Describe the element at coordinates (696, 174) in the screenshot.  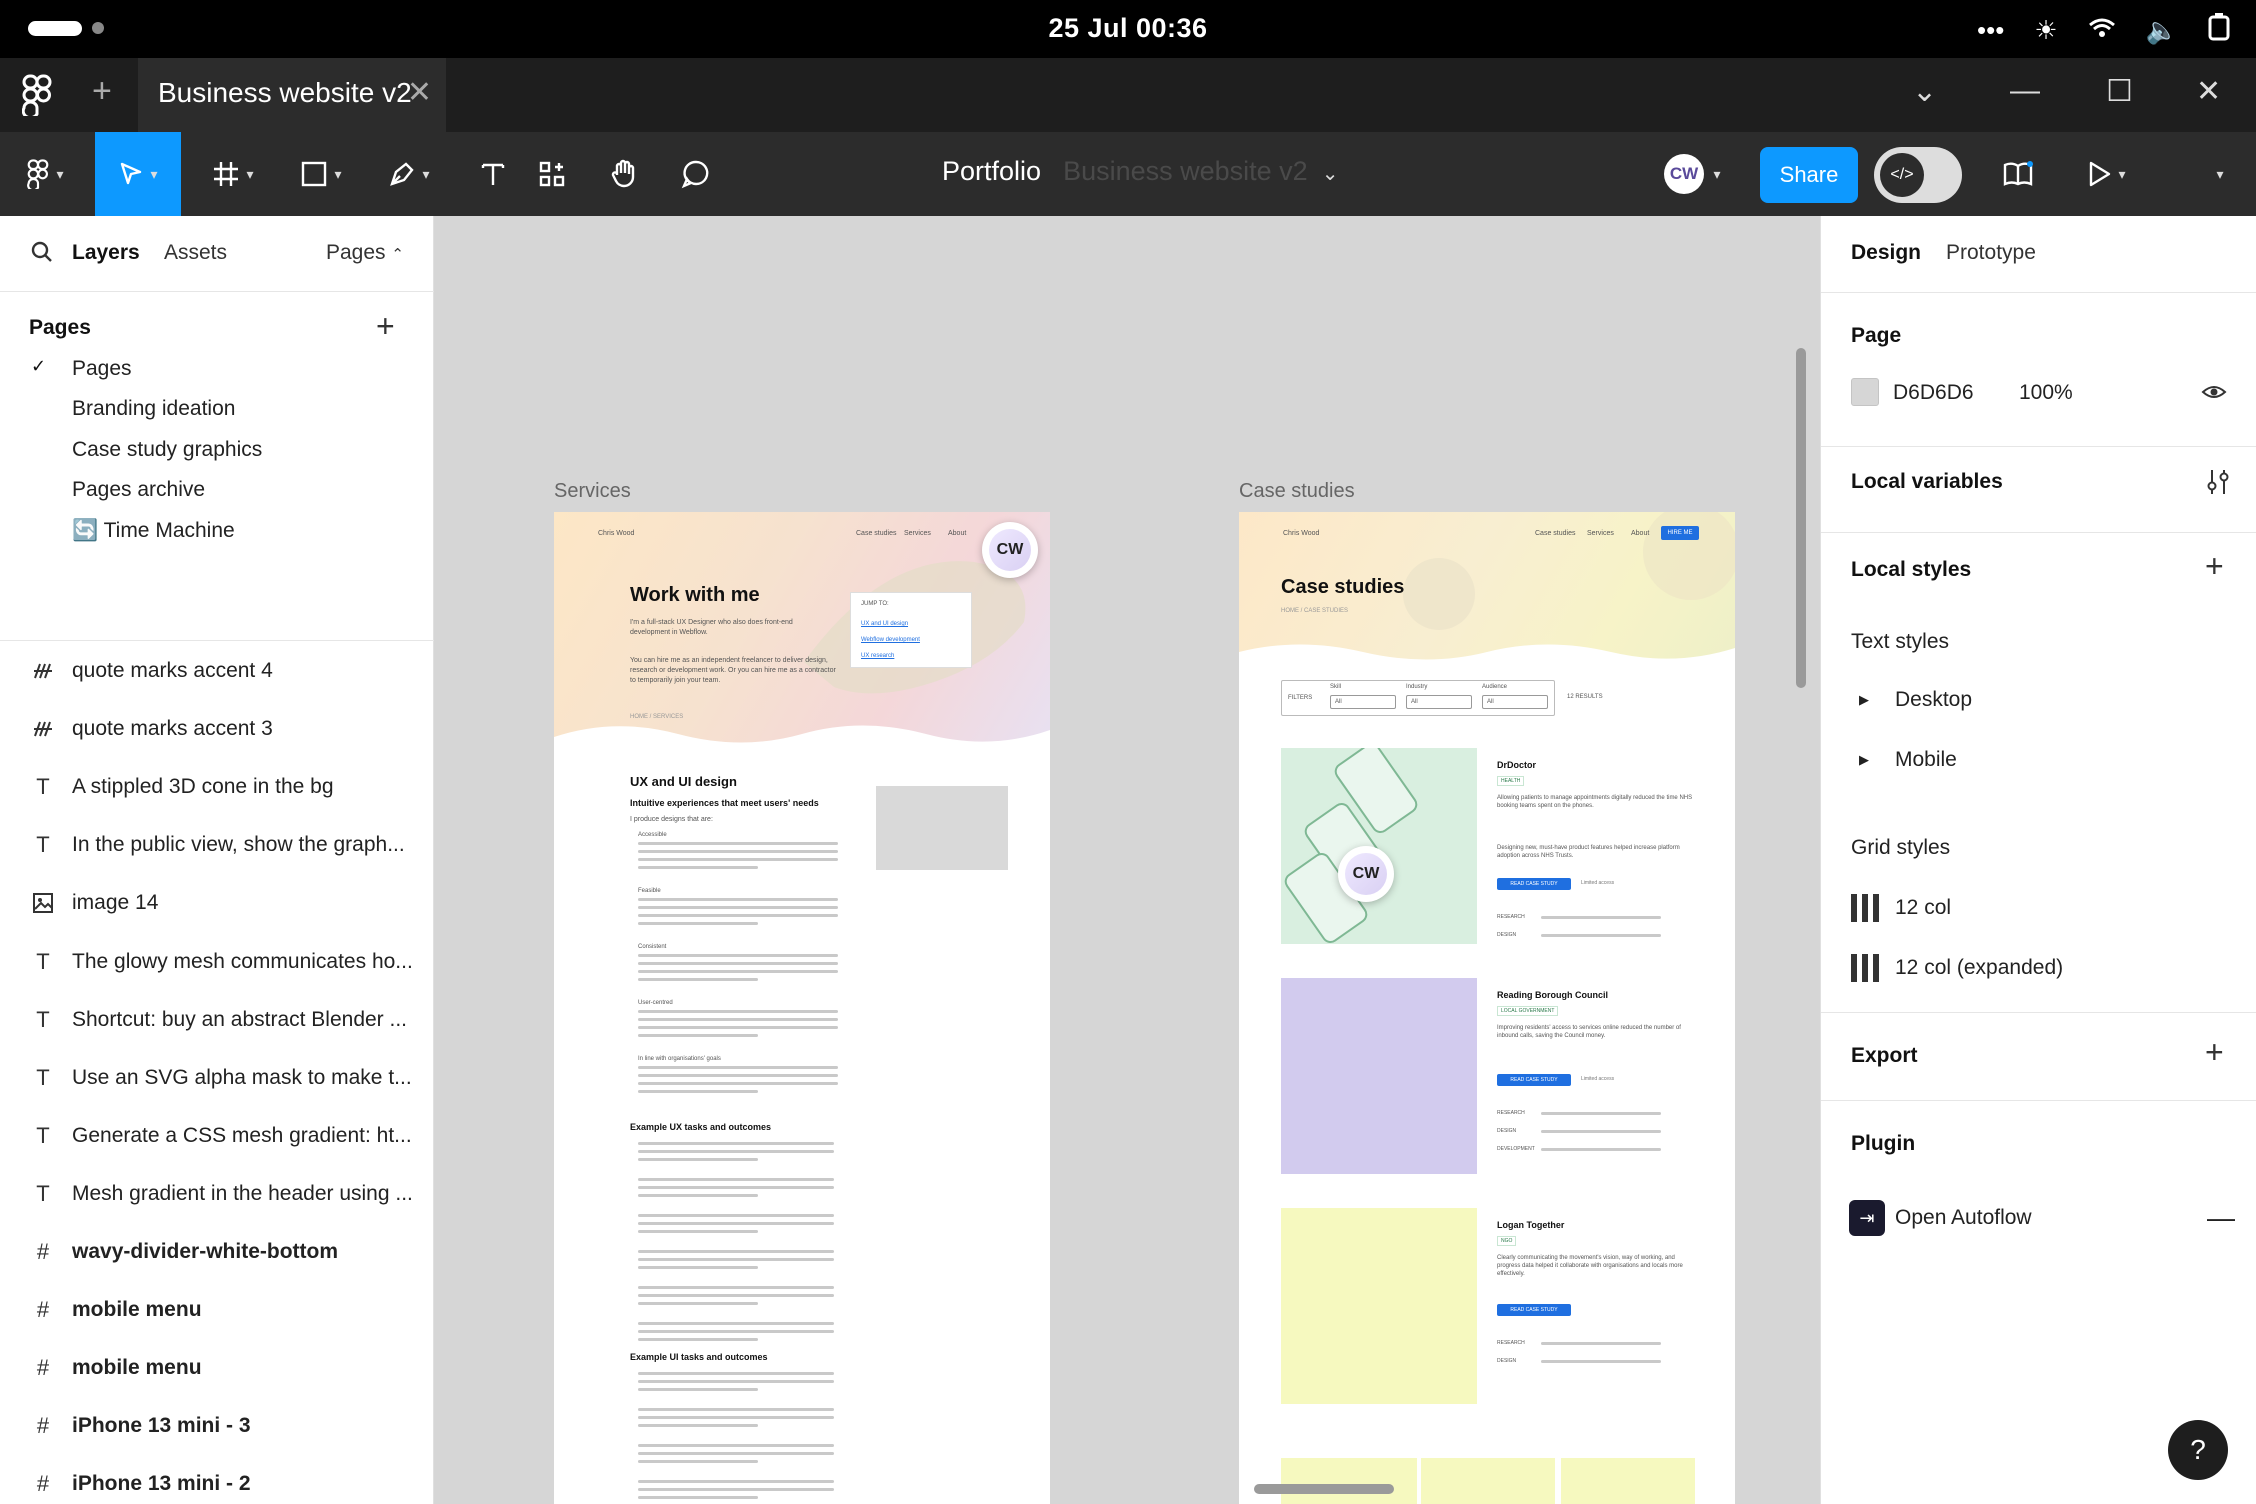
I see `comment-tool-button` at that location.